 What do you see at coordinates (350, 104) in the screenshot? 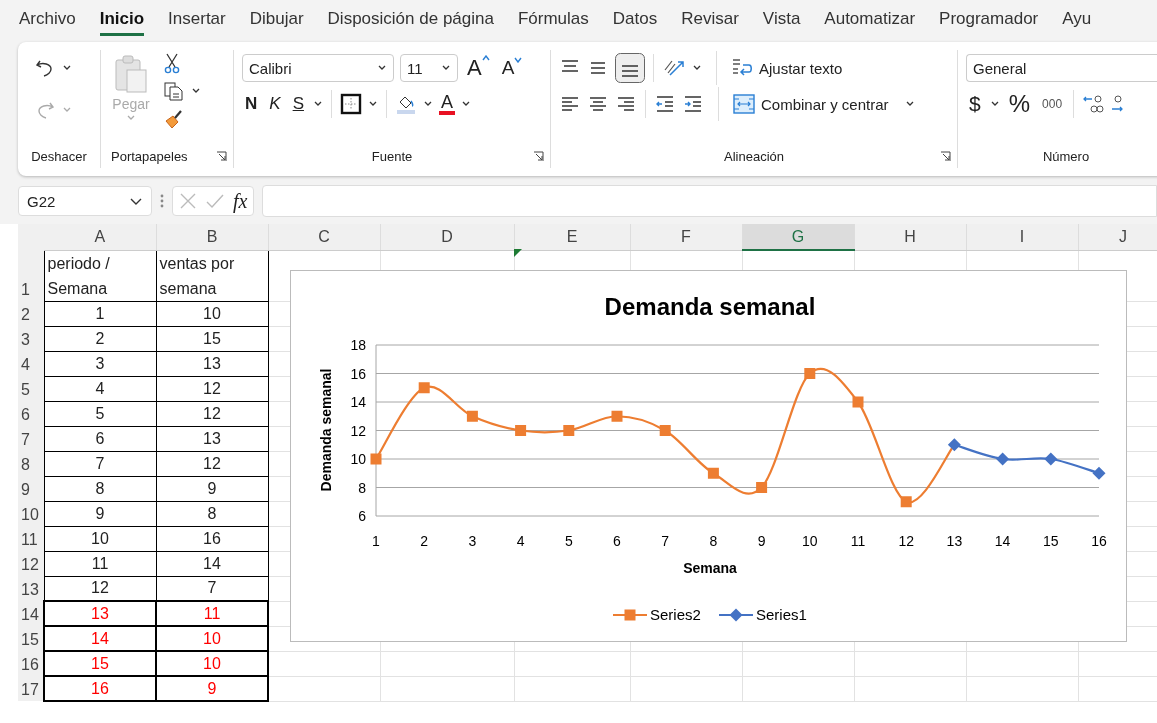
I see `borders-icon` at bounding box center [350, 104].